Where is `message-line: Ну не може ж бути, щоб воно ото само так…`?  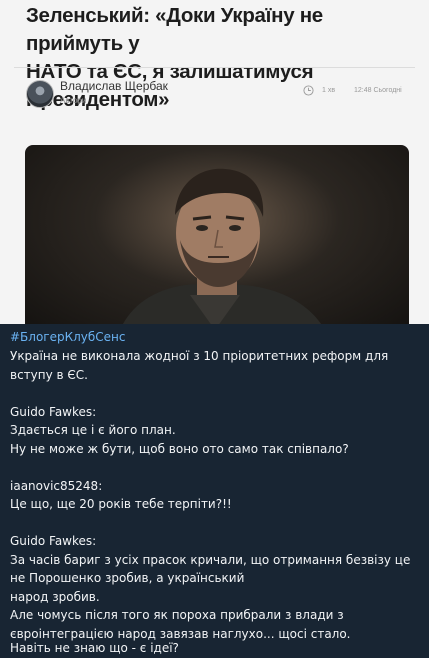
message-line: Ну не може ж бути, щоб воно ото само так… is located at coordinates (179, 448).